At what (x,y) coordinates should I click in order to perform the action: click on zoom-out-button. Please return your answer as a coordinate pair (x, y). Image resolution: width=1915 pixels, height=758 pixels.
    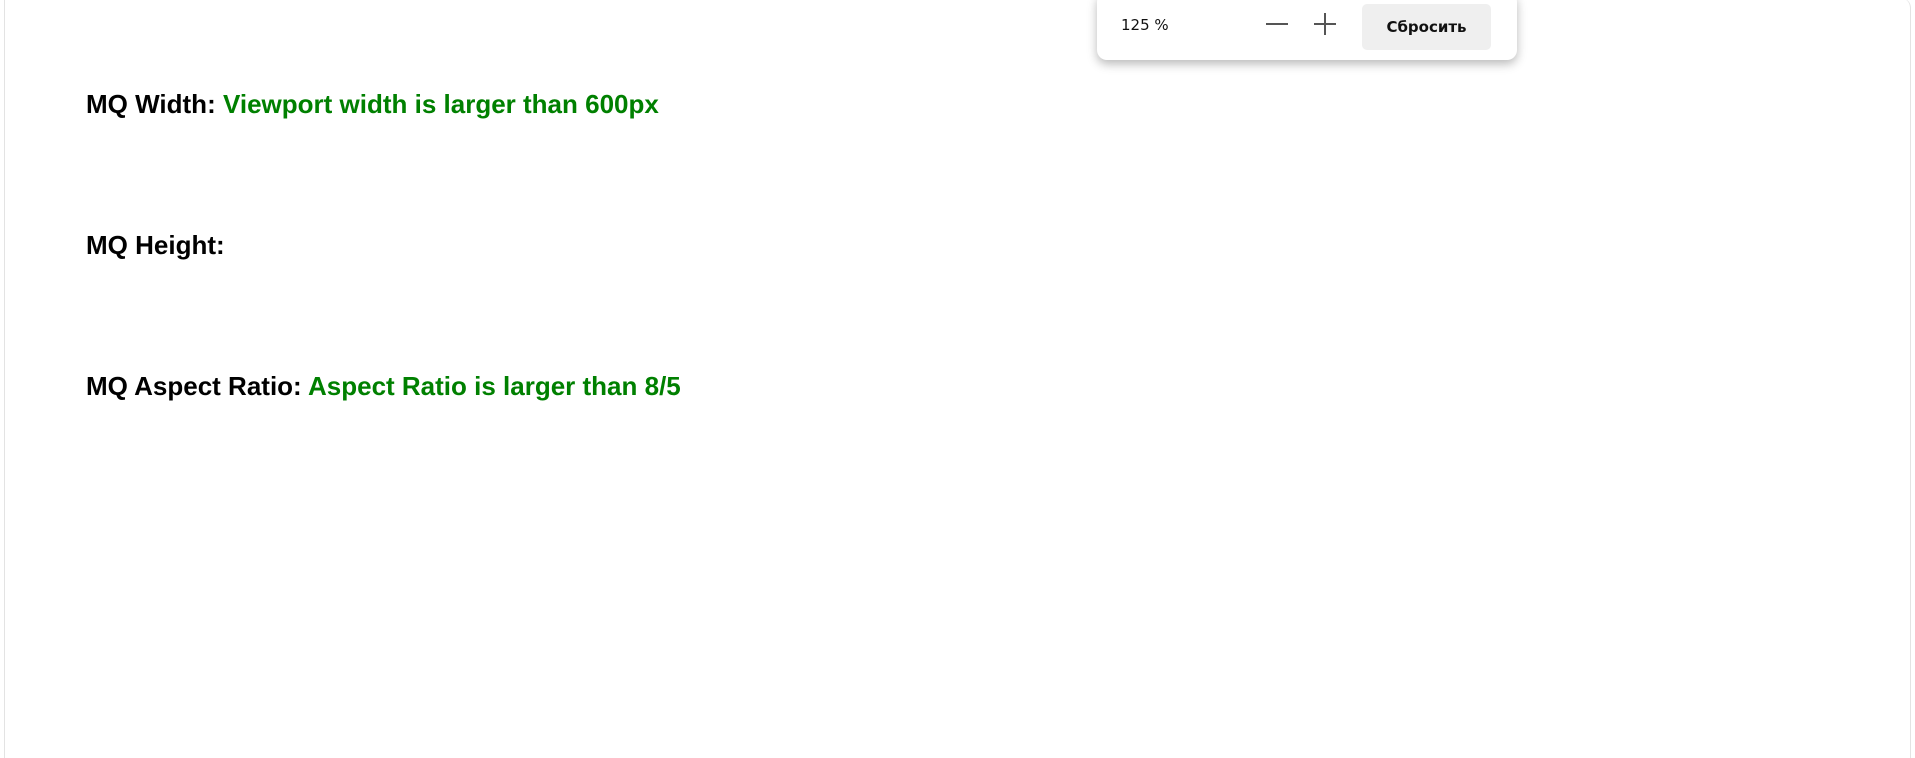
    Looking at the image, I should click on (1276, 24).